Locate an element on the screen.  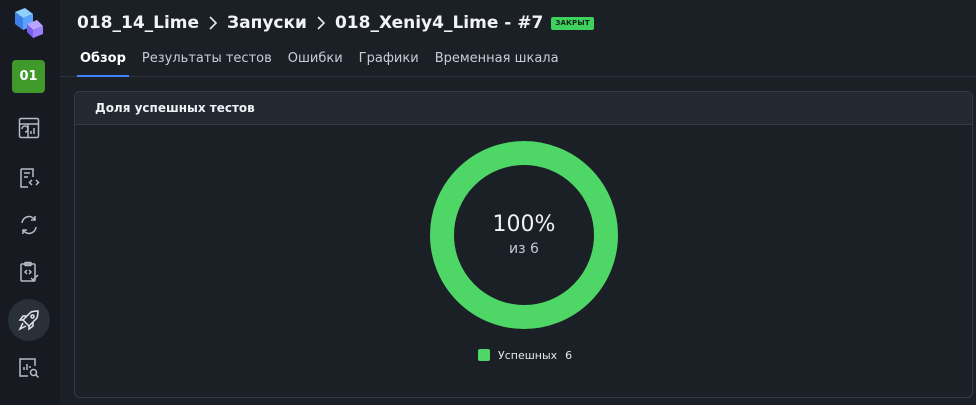
nav-sync-icon is located at coordinates (29, 225).